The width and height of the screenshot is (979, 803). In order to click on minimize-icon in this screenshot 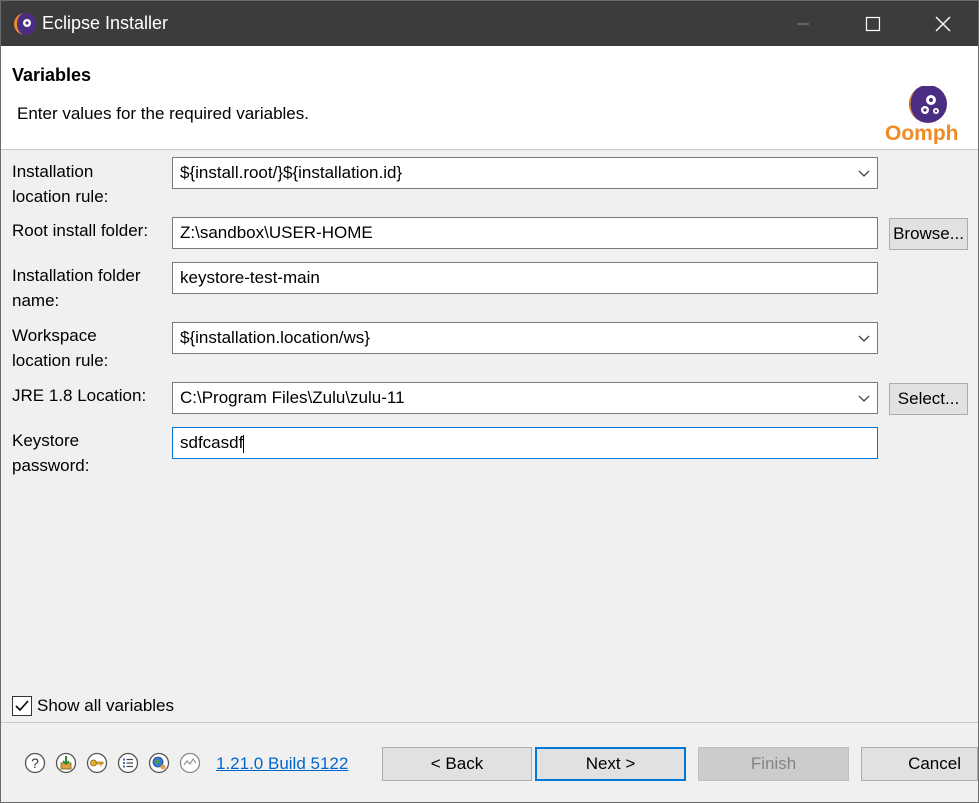, I will do `click(803, 23)`.